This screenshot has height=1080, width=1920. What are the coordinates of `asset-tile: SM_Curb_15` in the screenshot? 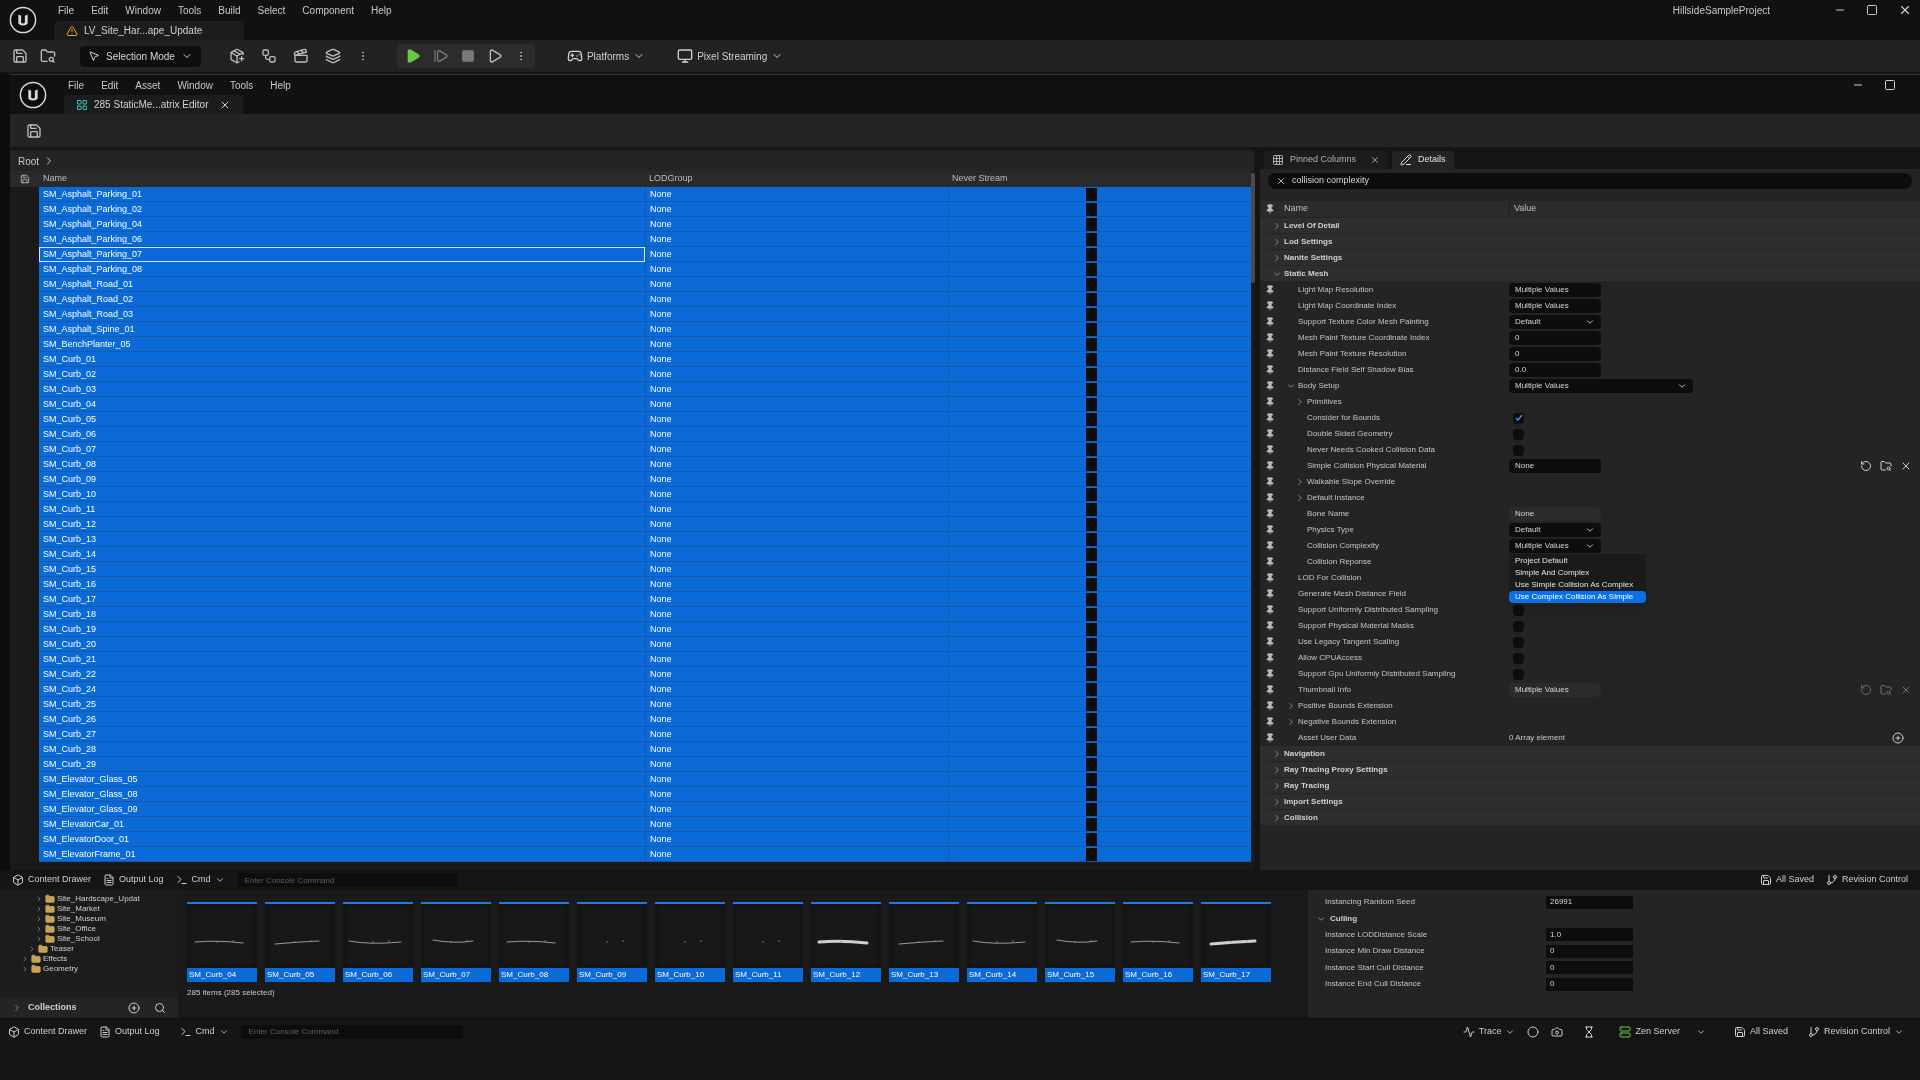 It's located at (1080, 942).